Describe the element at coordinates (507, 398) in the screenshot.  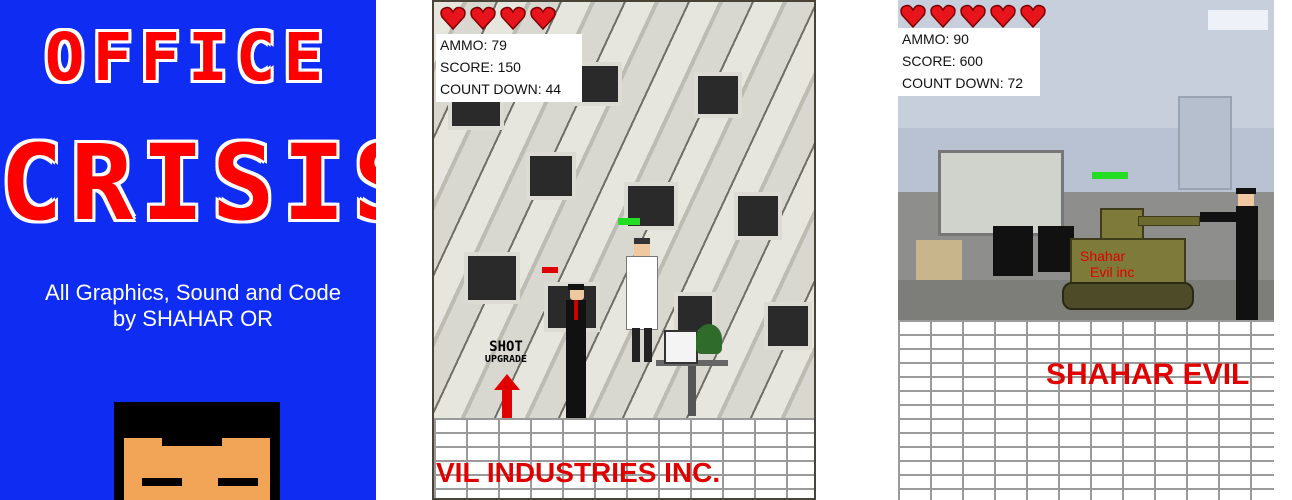
I see `up-arrow-icon` at that location.